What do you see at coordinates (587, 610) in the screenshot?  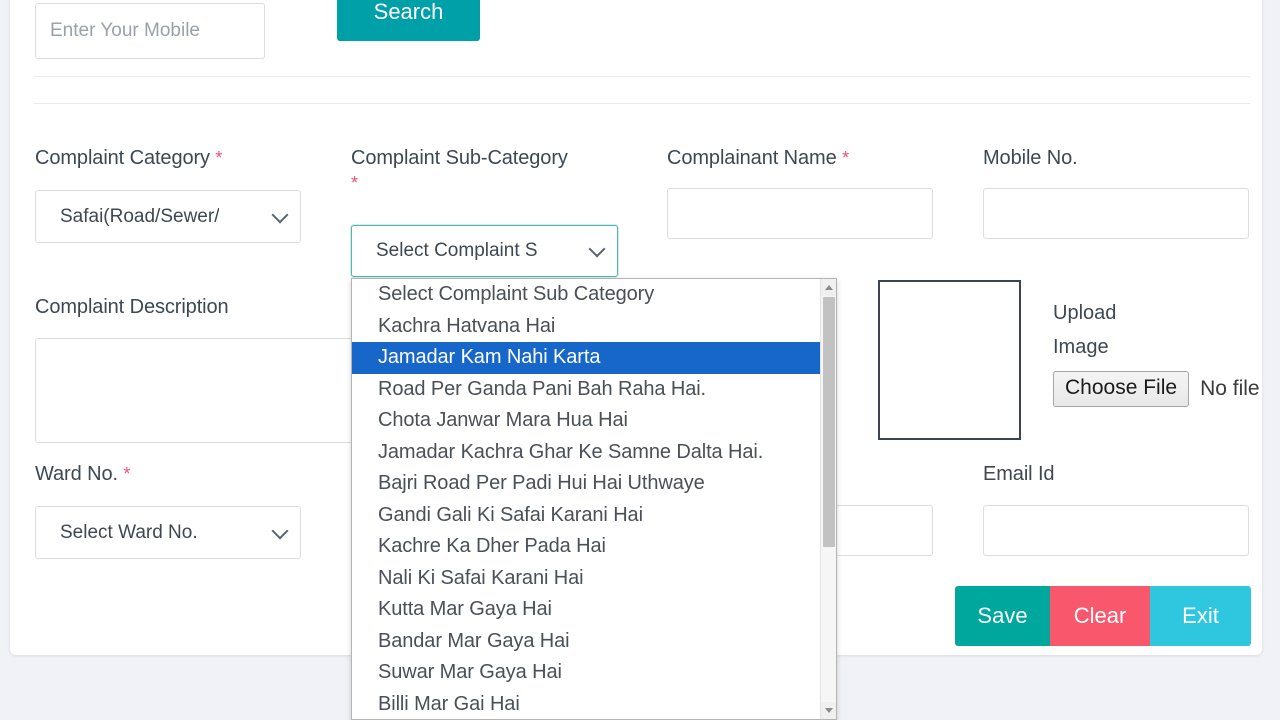 I see `dropdown-option: Kutta Mar Gaya Hai` at bounding box center [587, 610].